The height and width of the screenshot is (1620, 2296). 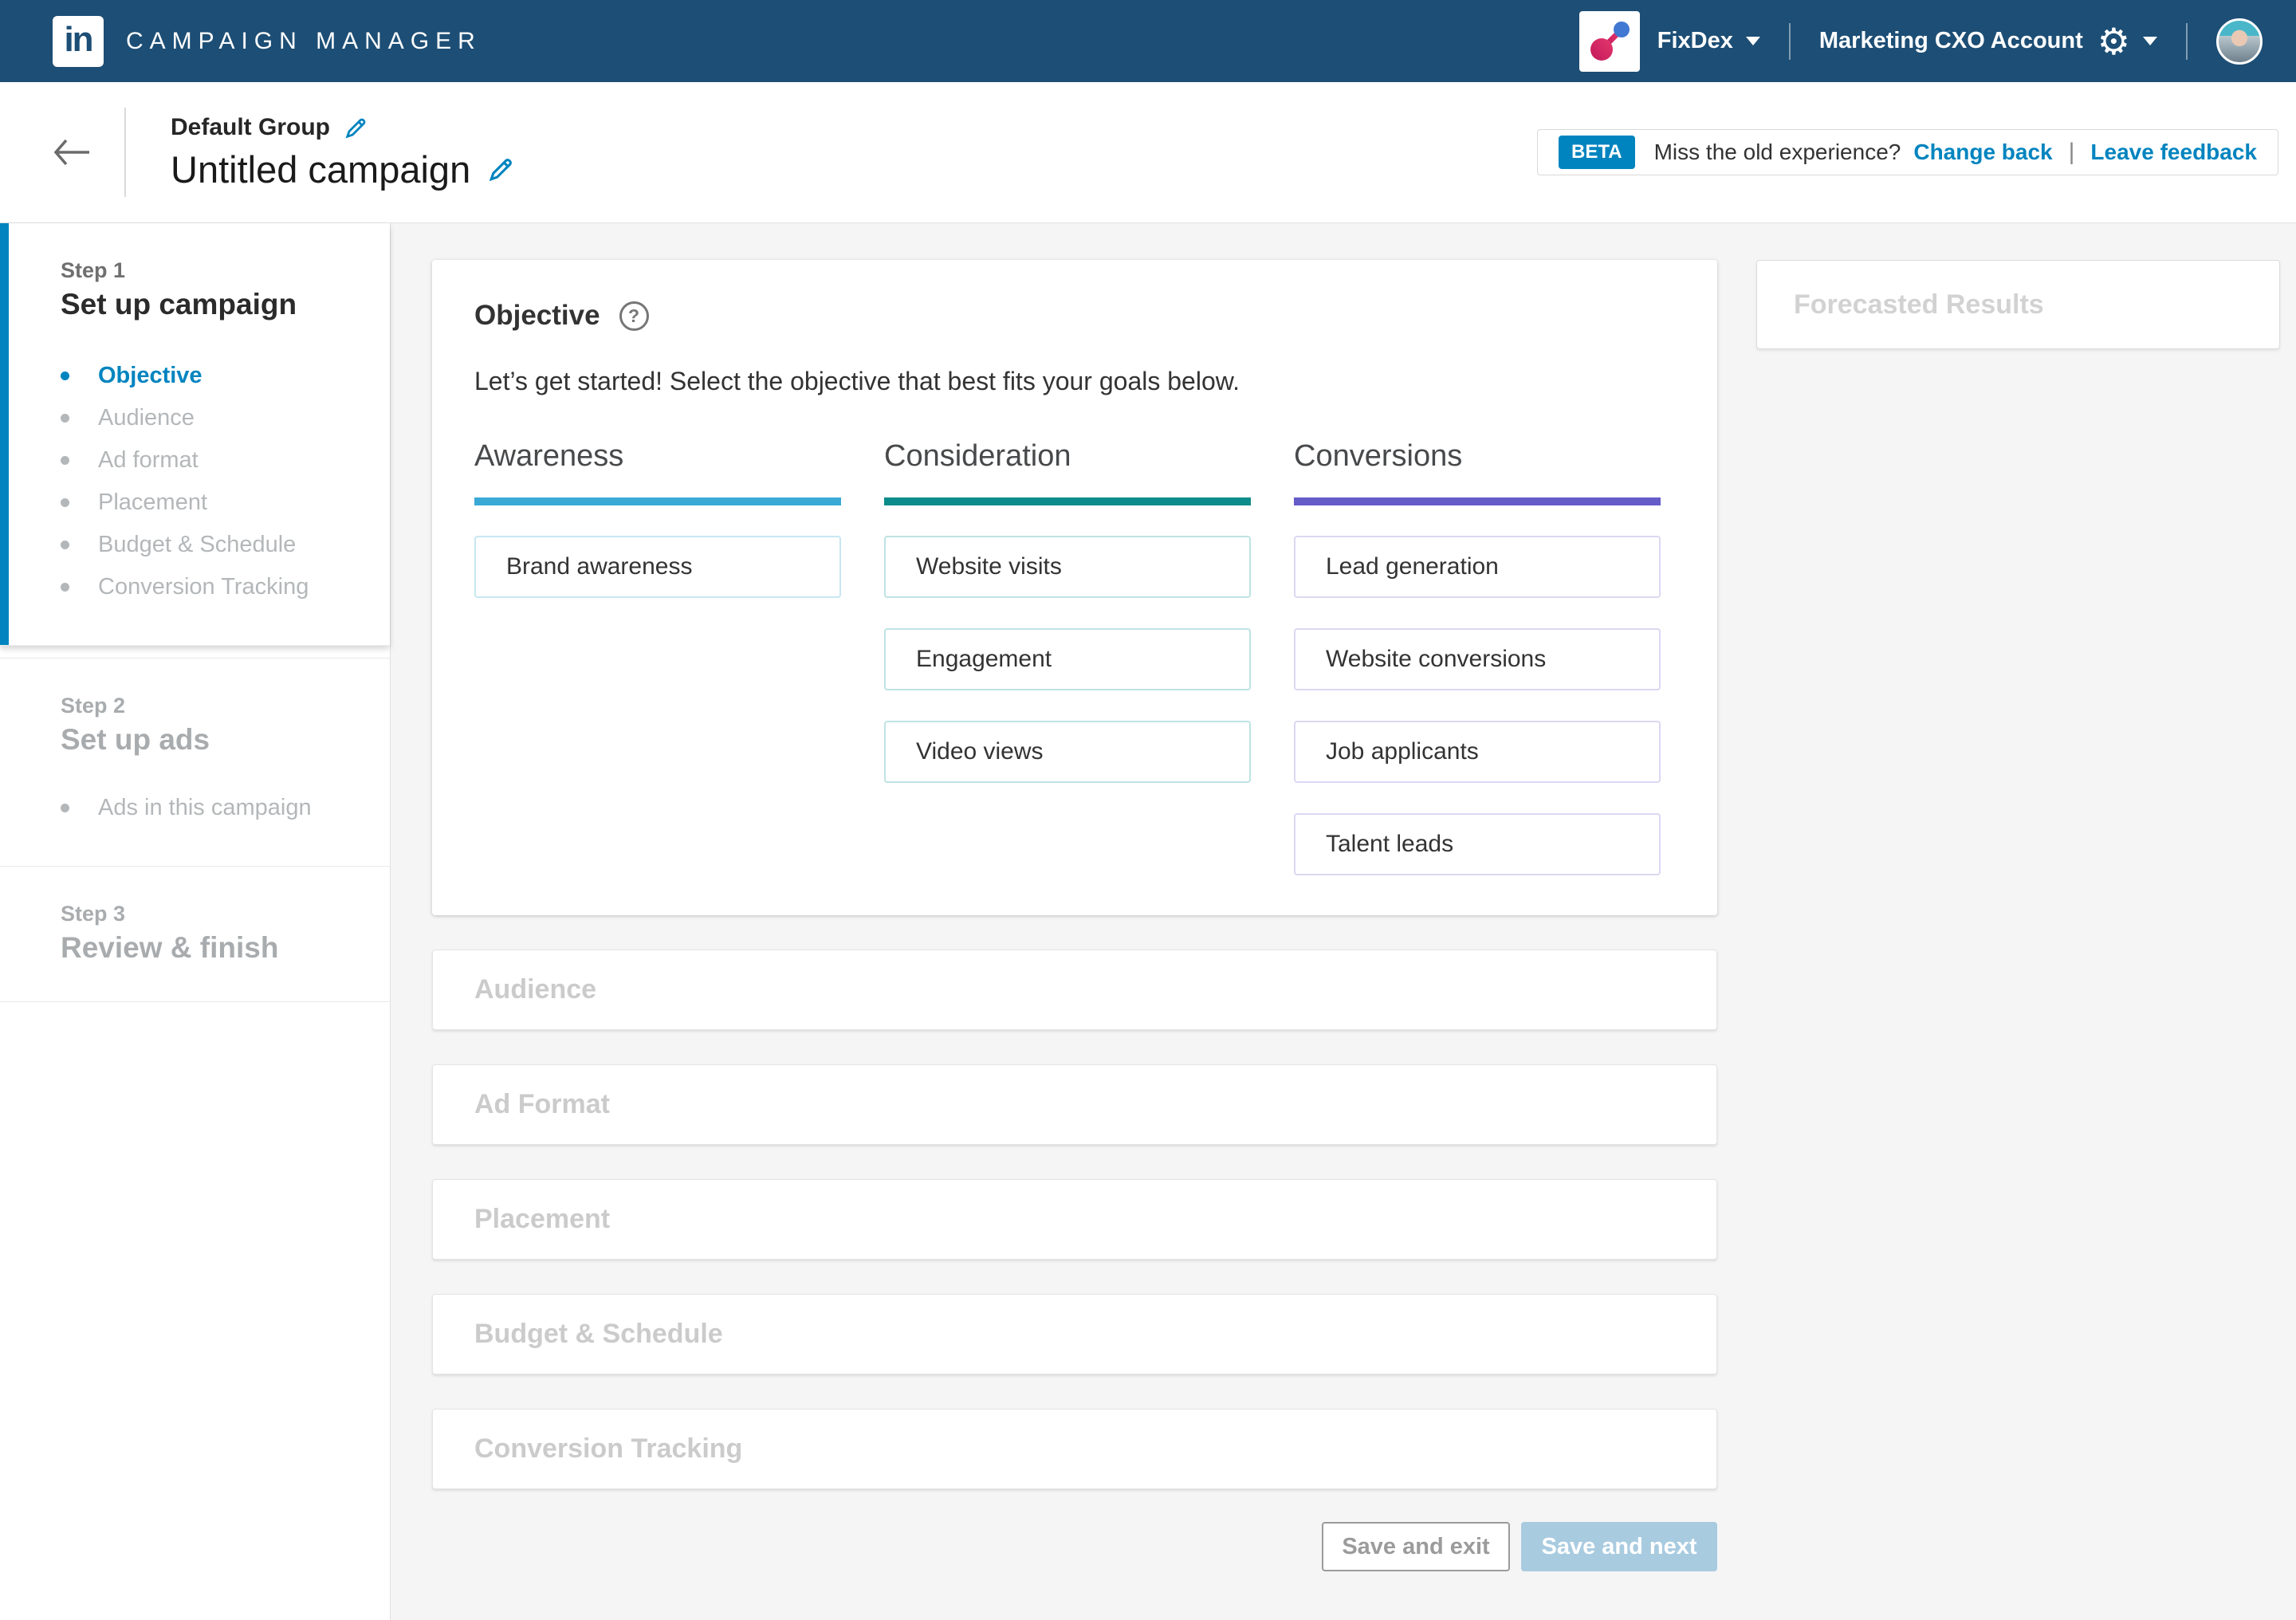 I want to click on account-caret-down-icon, so click(x=2150, y=41).